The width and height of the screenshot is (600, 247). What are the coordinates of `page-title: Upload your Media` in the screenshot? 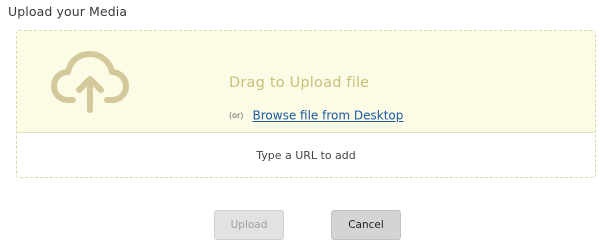 It's located at (68, 11).